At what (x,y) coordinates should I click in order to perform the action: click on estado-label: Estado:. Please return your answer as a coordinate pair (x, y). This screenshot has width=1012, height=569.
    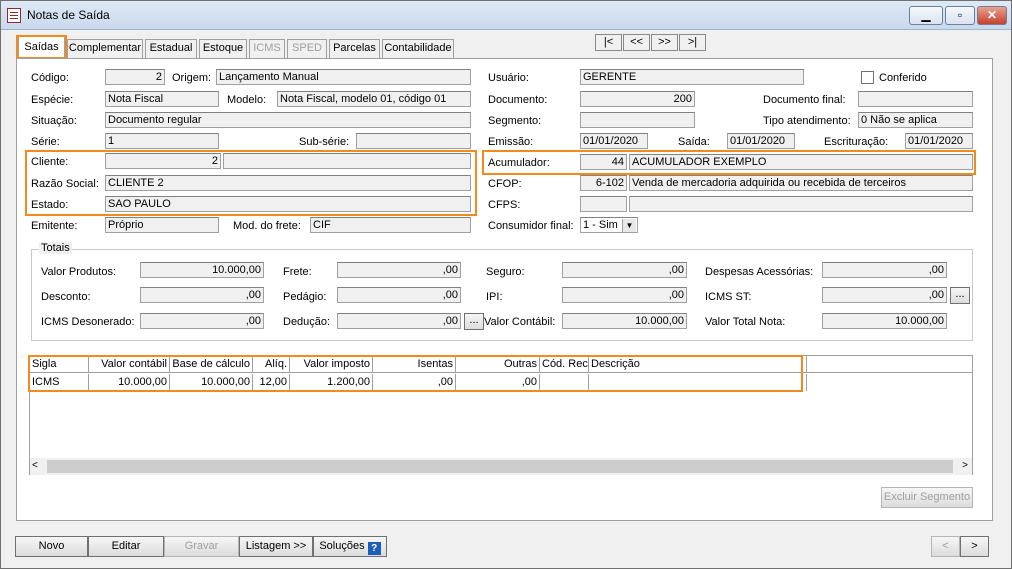
    Looking at the image, I should click on (50, 205).